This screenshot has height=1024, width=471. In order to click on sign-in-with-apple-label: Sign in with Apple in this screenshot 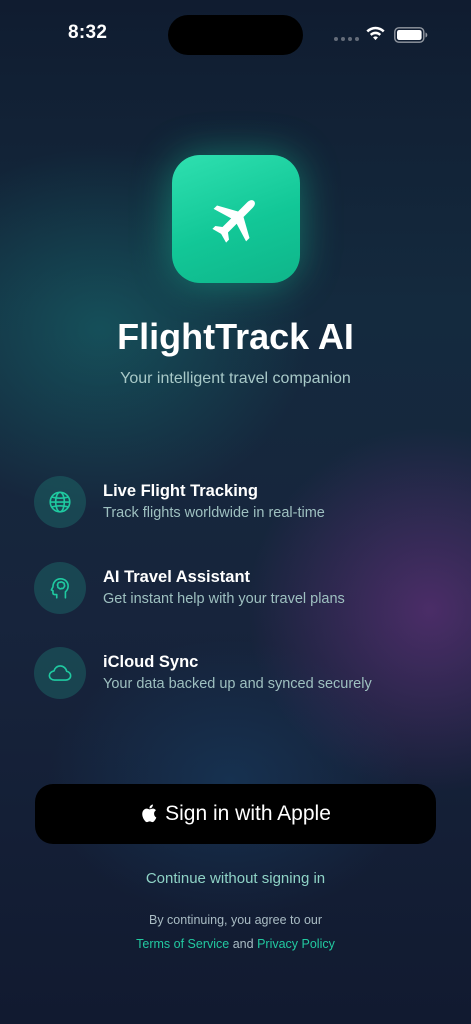, I will do `click(248, 813)`.